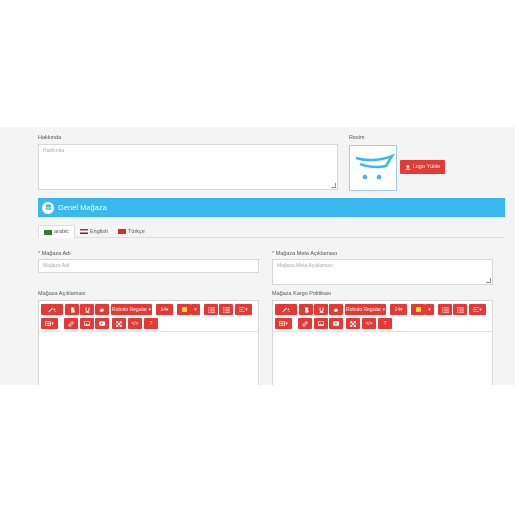 This screenshot has height=515, width=515. I want to click on about-placeholder: Hakkında, so click(54, 151).